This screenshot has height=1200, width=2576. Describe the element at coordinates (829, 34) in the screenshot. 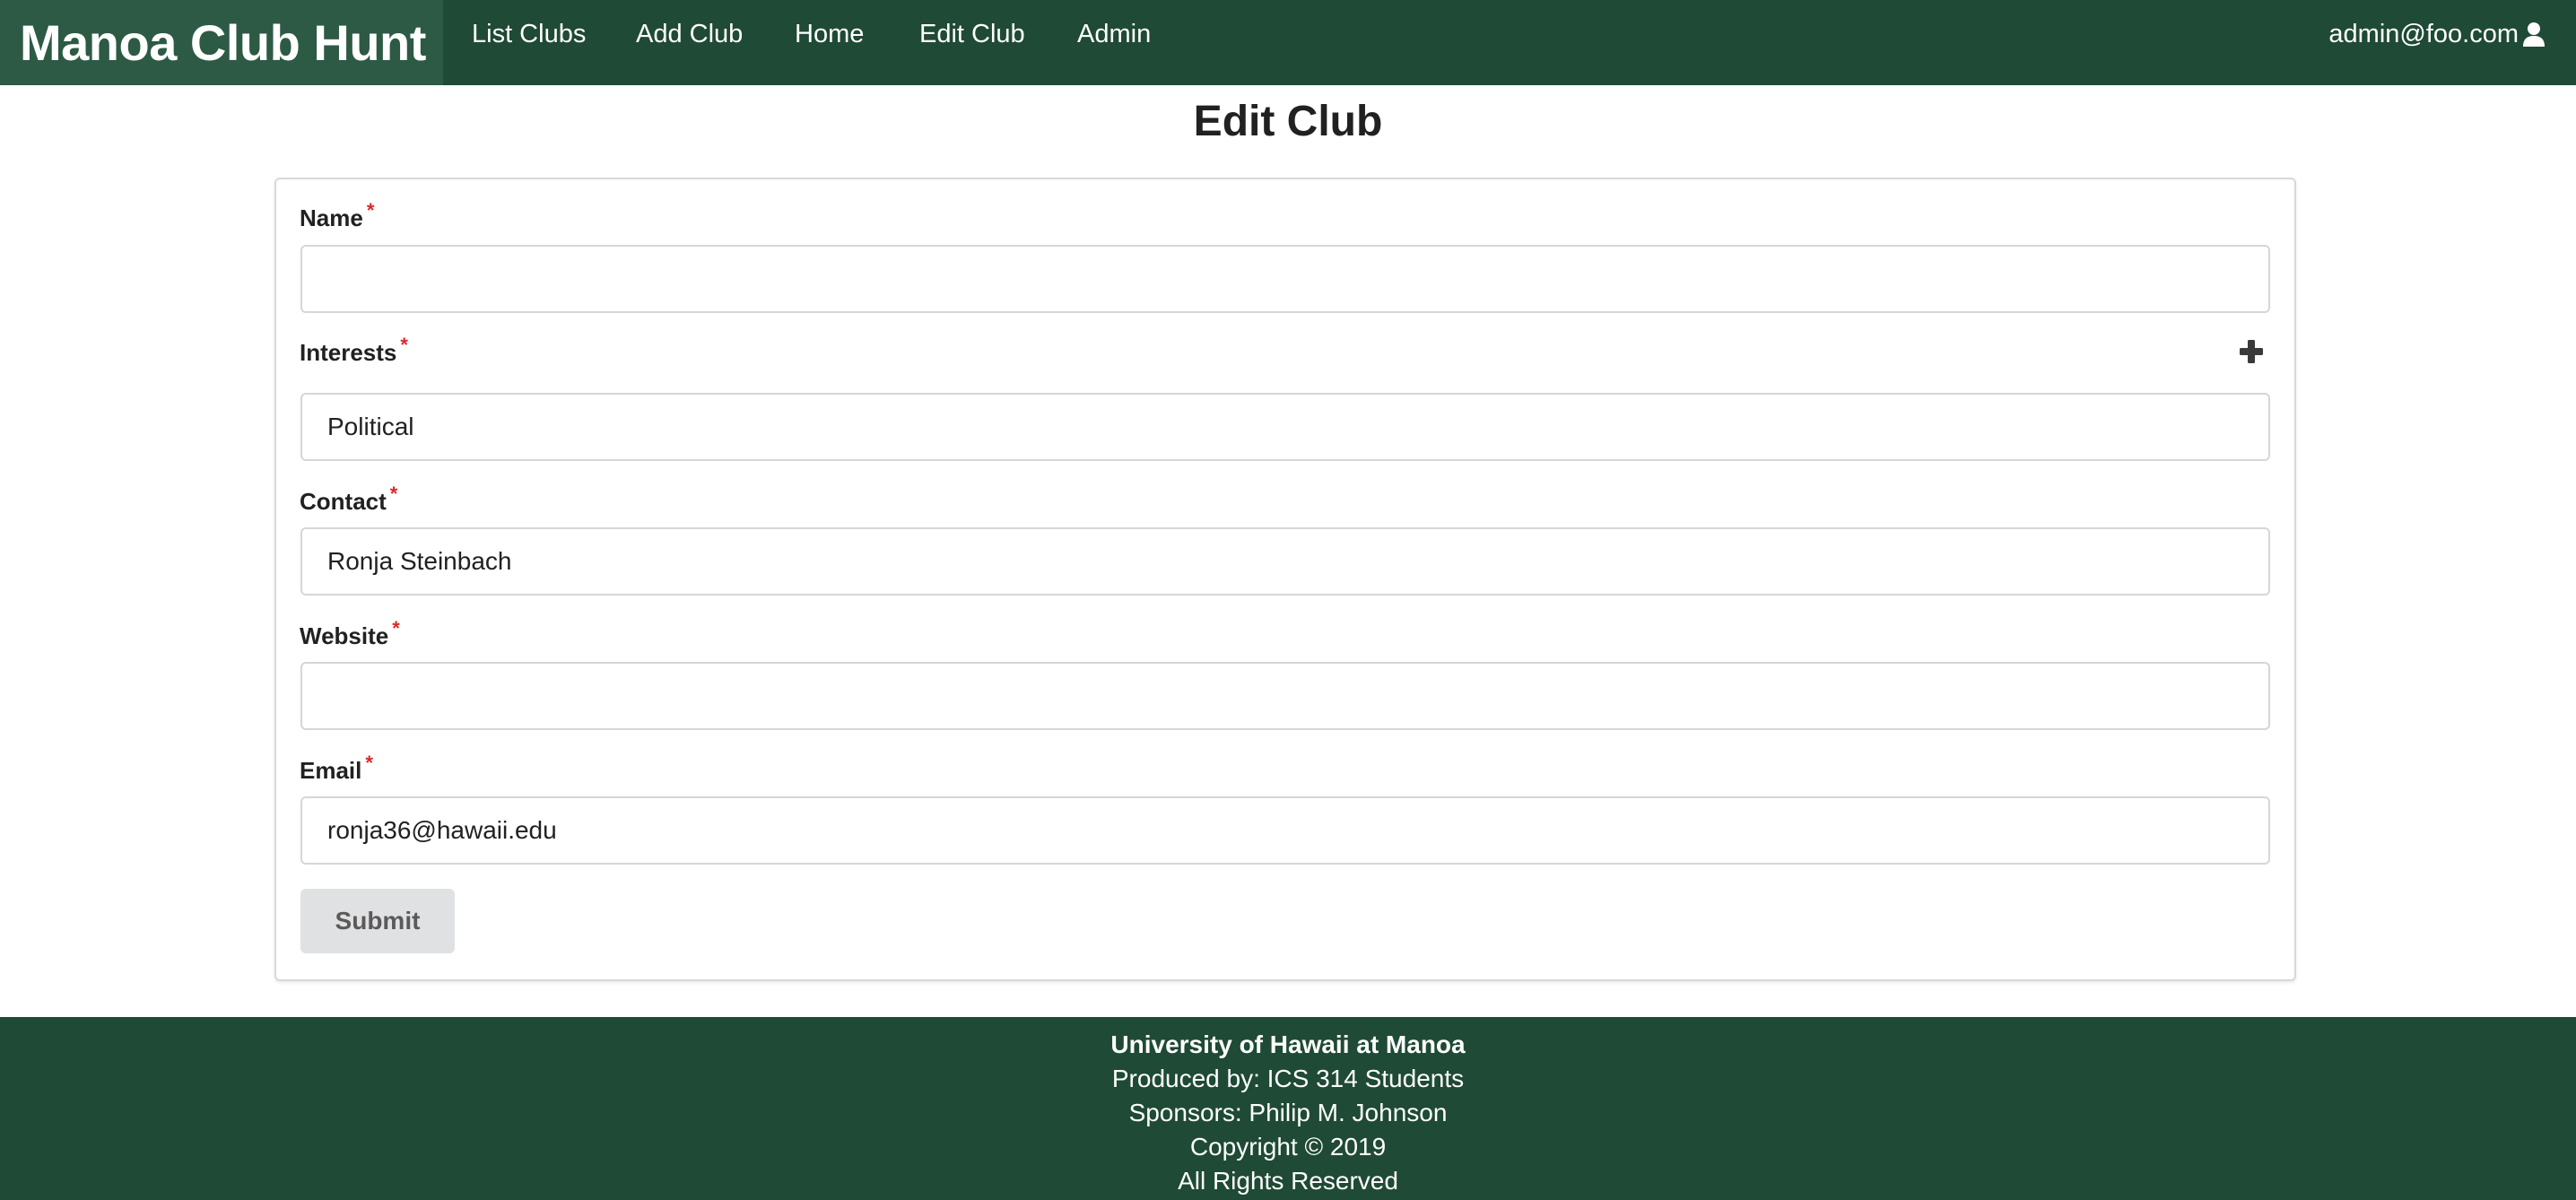

I see `nav-home: Home` at that location.